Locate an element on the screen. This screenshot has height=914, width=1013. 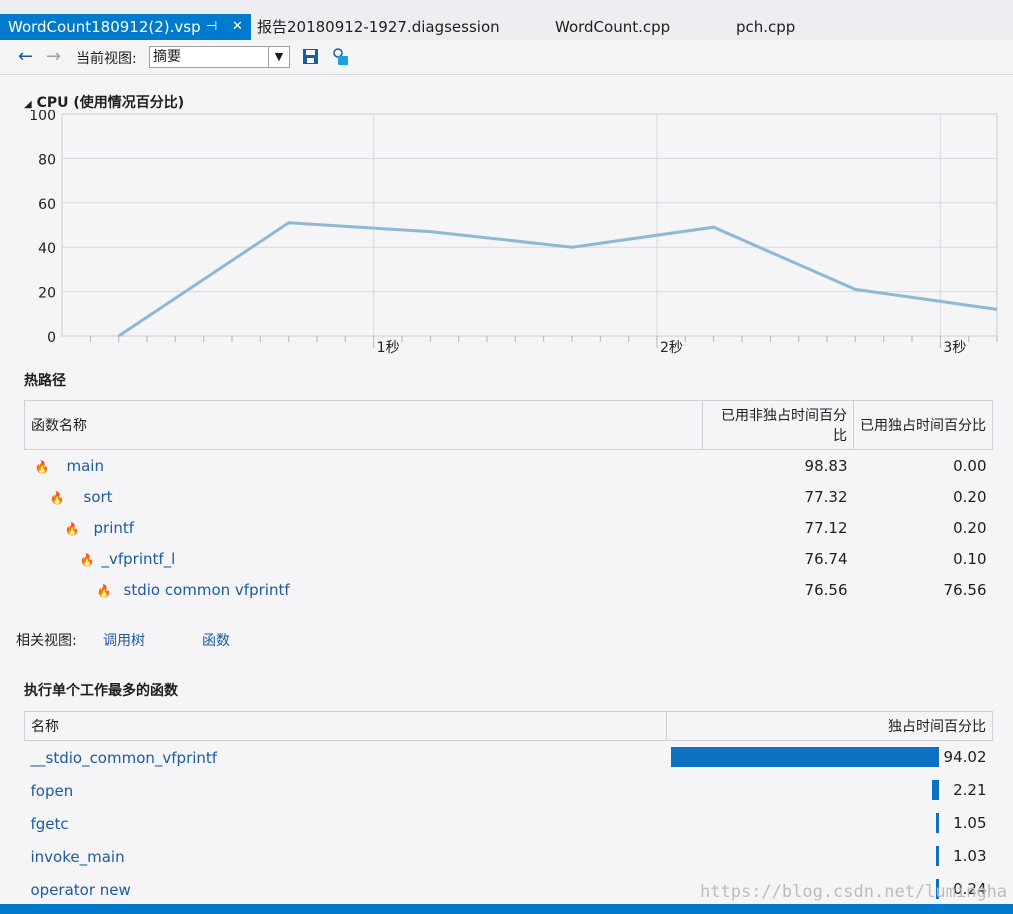
hot-path-header-row: 函数名称 已用非独占时间百分比 已用独占时间百分比 is located at coordinates (508, 425).